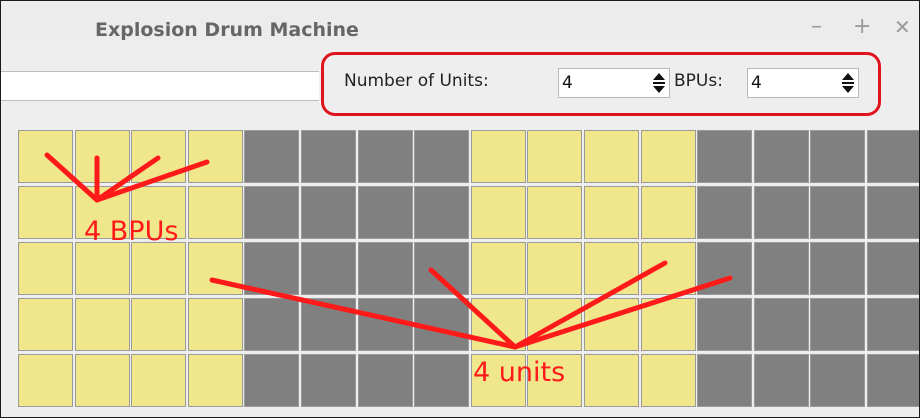 This screenshot has height=420, width=922. I want to click on minimize-icon: –, so click(816, 27).